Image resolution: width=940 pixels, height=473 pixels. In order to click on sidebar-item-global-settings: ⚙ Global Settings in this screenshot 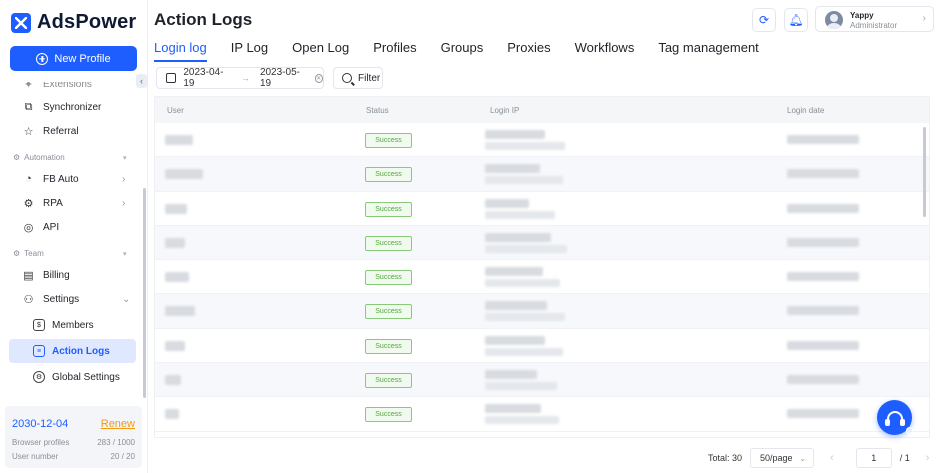, I will do `click(76, 377)`.